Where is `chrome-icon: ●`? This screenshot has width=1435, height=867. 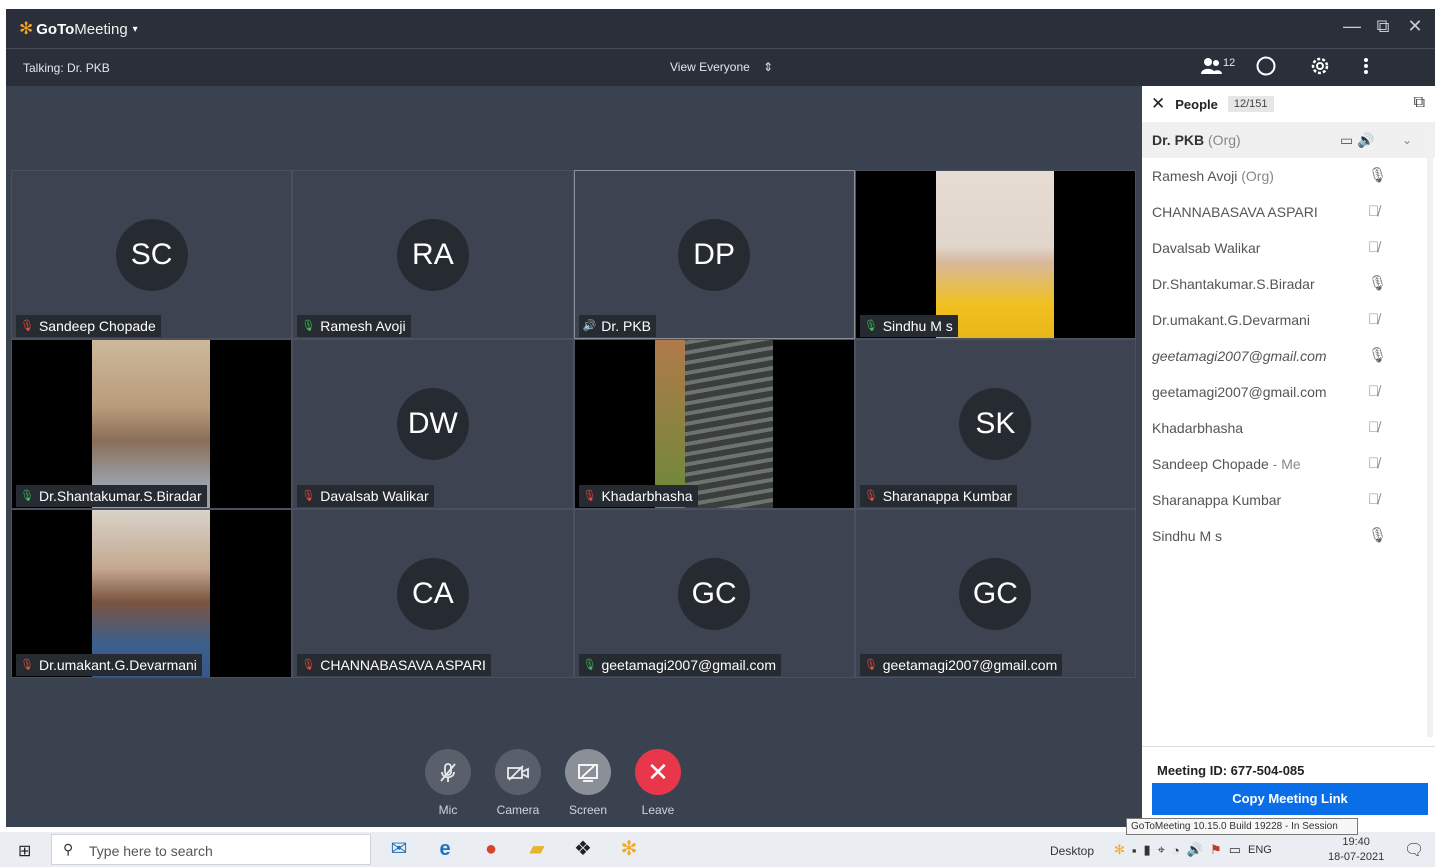
chrome-icon: ● is located at coordinates (491, 849).